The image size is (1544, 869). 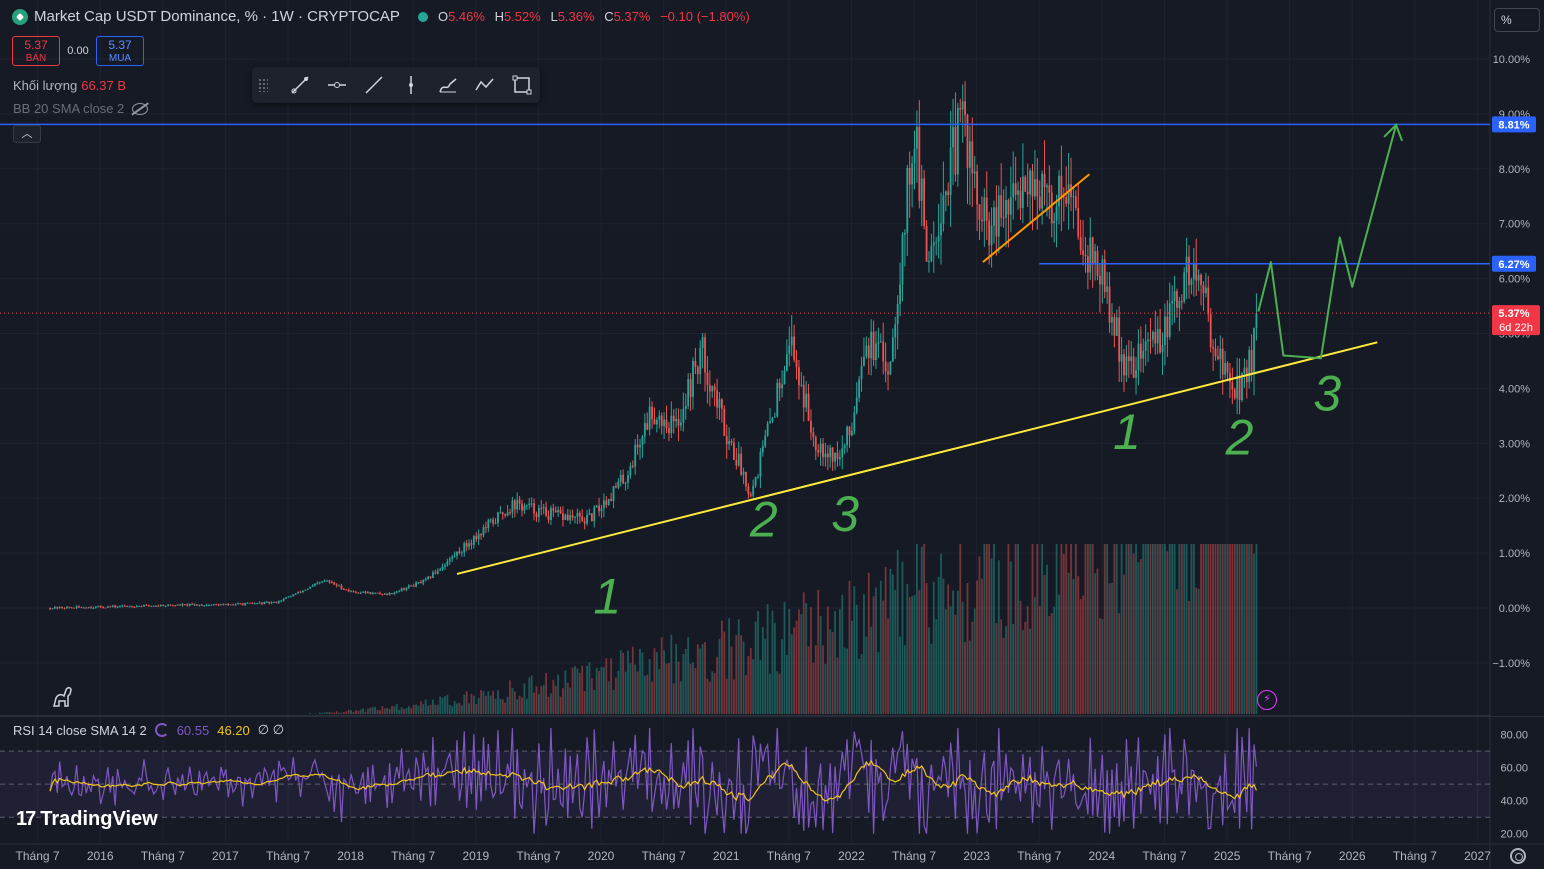 What do you see at coordinates (87, 819) in the screenshot?
I see `tradingview-logo: 17 TradingView` at bounding box center [87, 819].